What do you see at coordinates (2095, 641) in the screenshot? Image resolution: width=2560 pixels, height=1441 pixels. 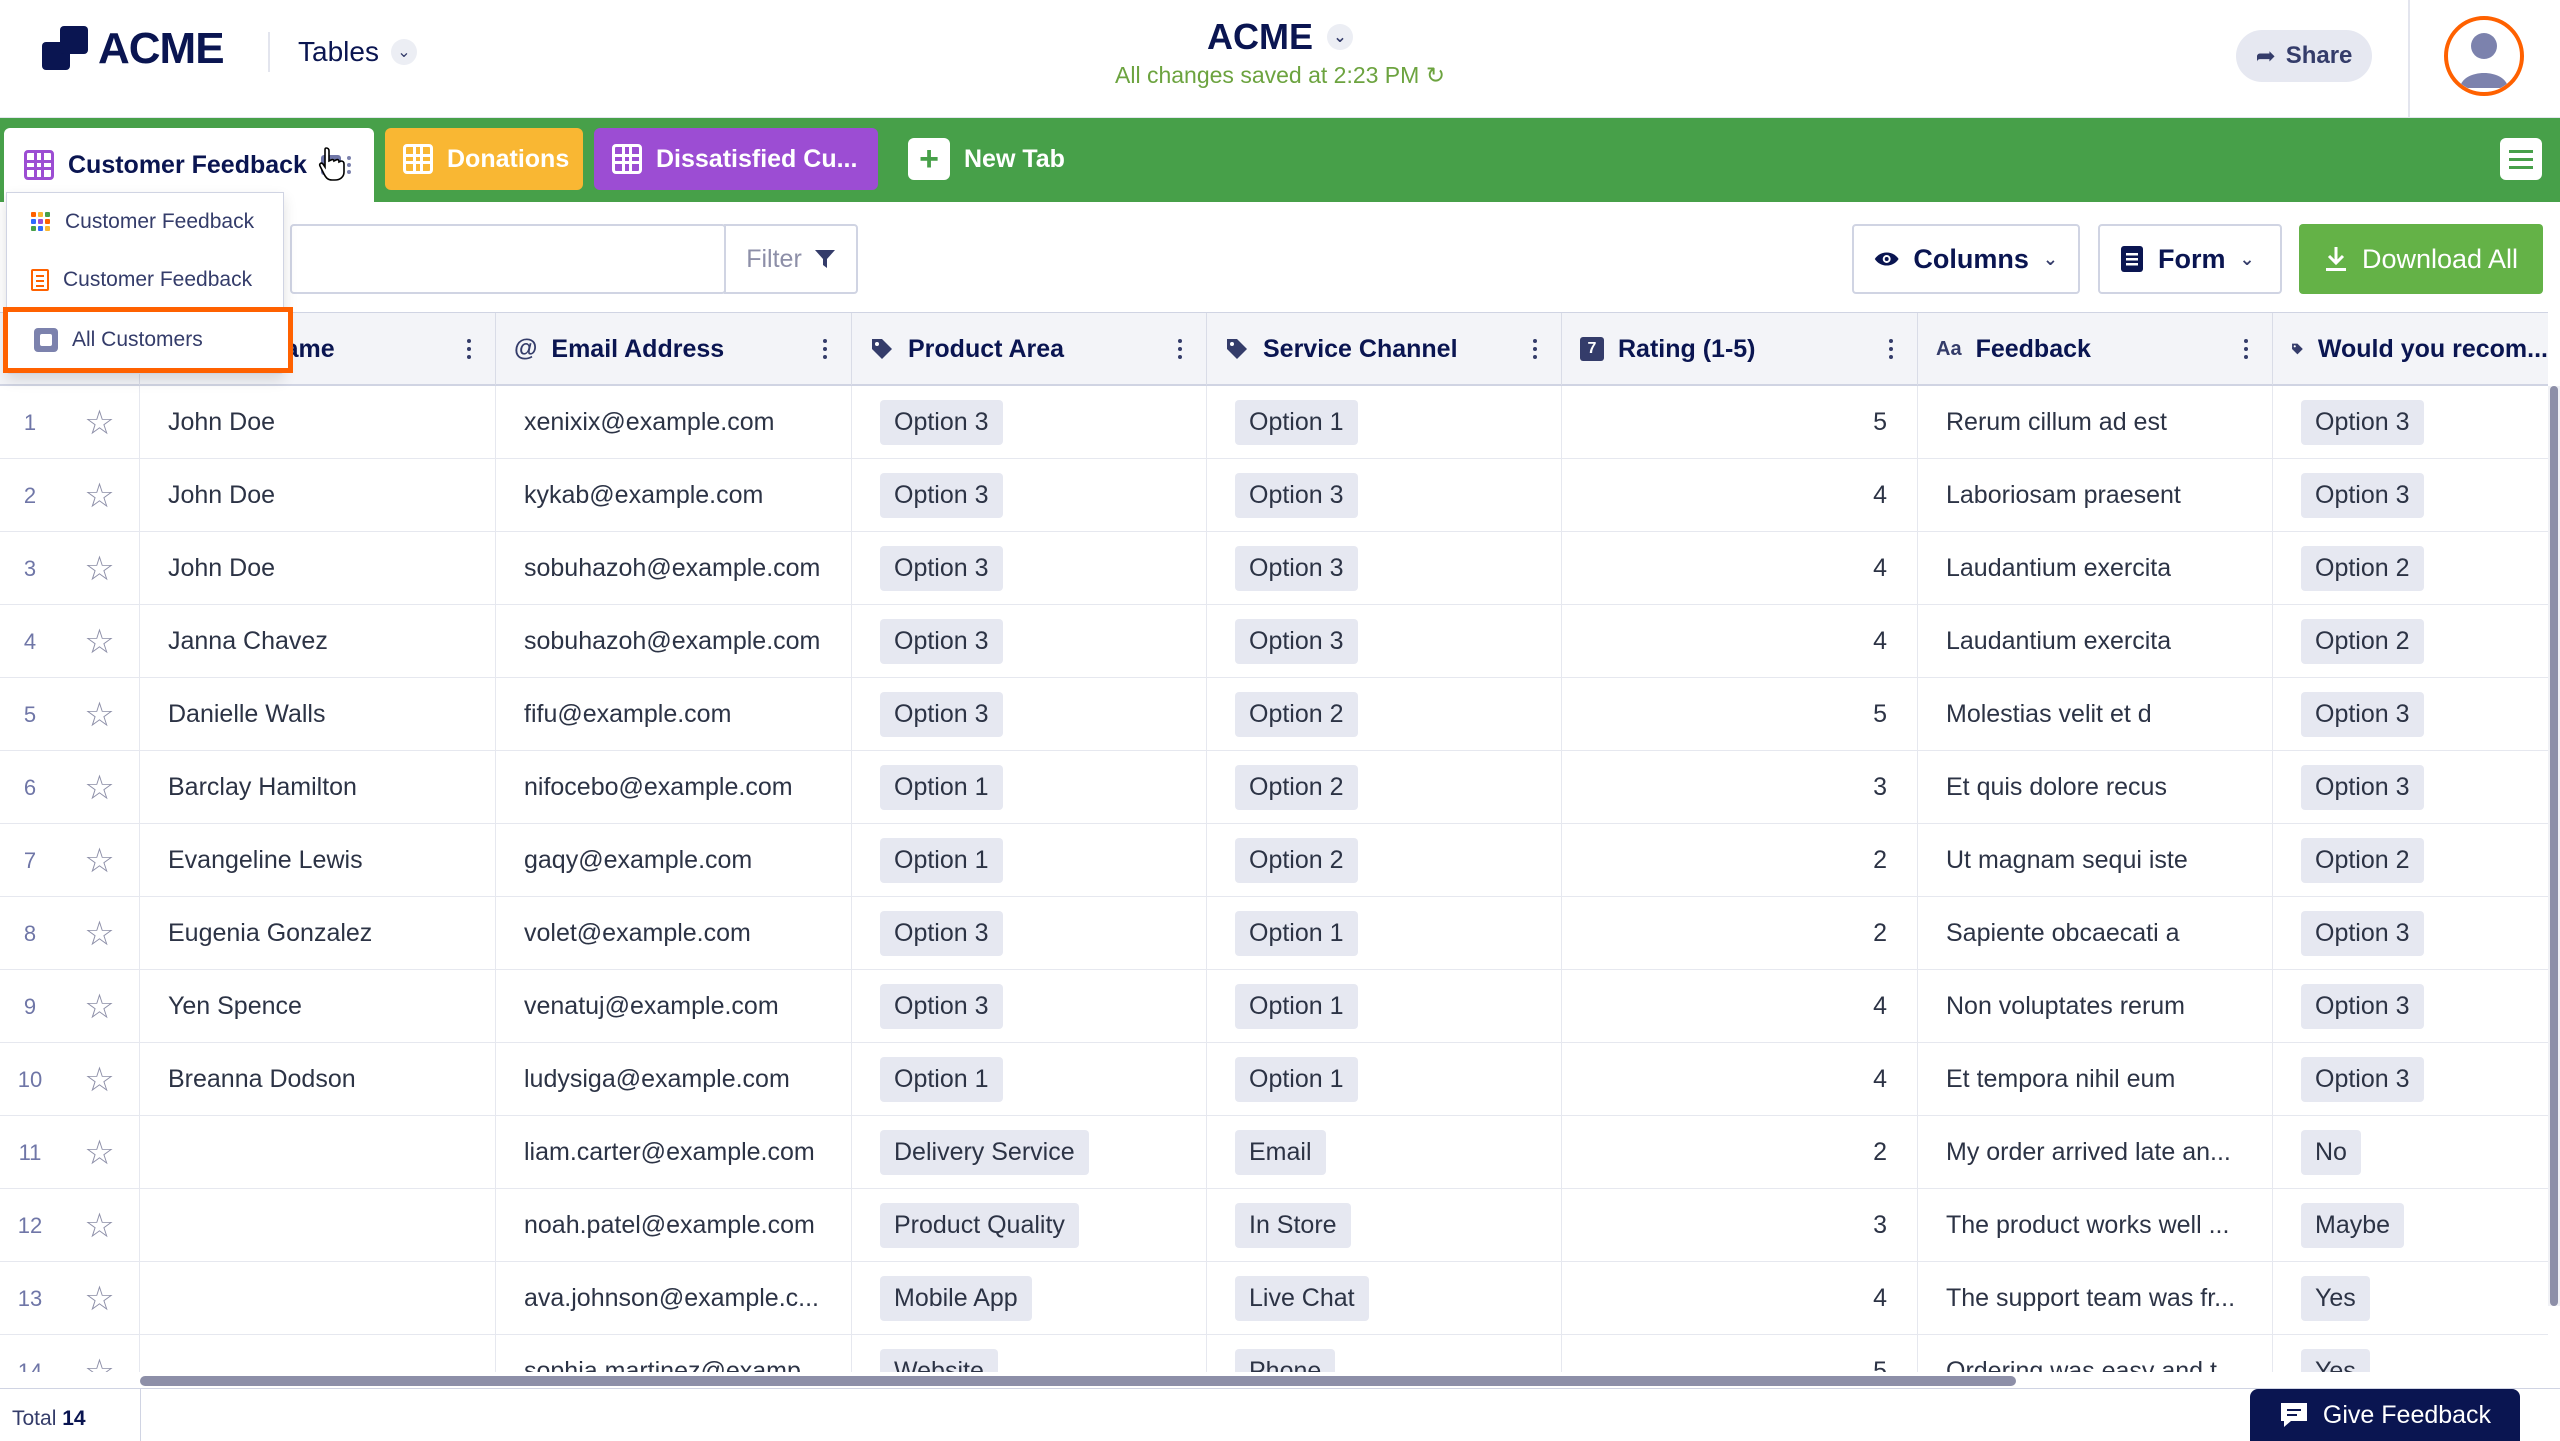 I see `cell-feedback: Laudantium exercita` at bounding box center [2095, 641].